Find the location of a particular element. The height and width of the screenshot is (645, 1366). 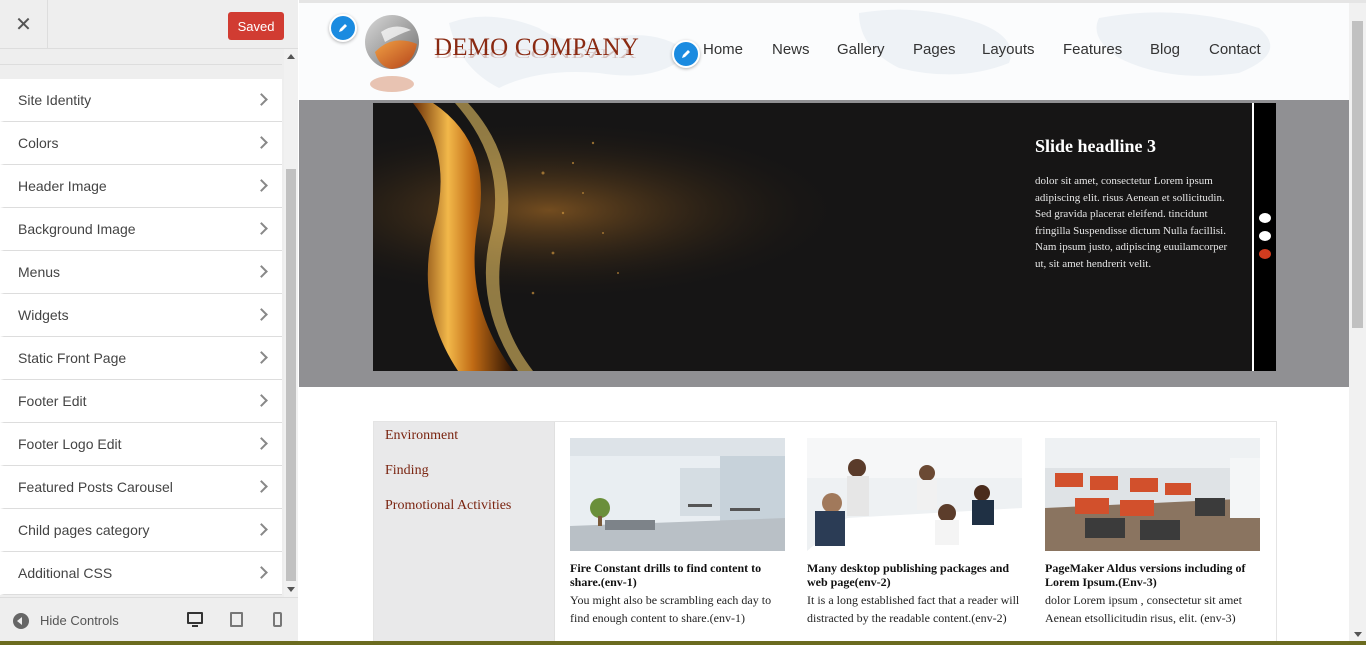

panel-label: Footer Edit is located at coordinates (52, 401).